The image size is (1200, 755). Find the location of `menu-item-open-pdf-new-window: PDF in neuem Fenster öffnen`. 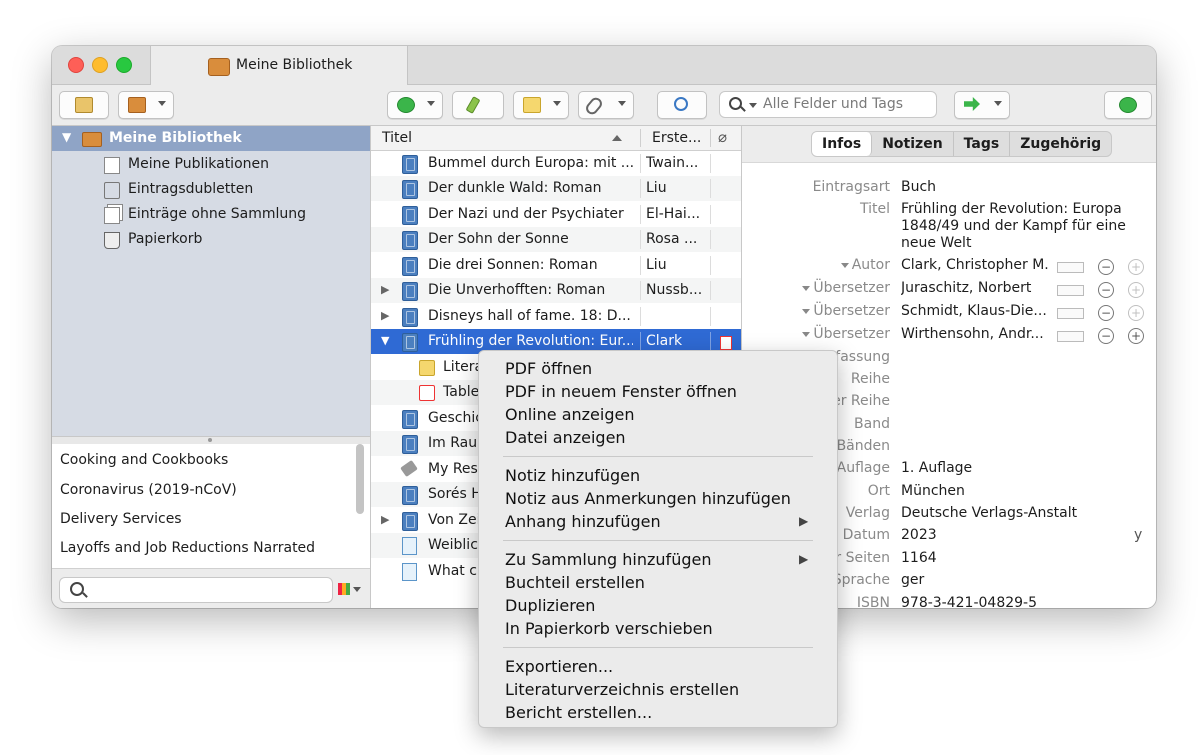

menu-item-open-pdf-new-window: PDF in neuem Fenster öffnen is located at coordinates (621, 391).